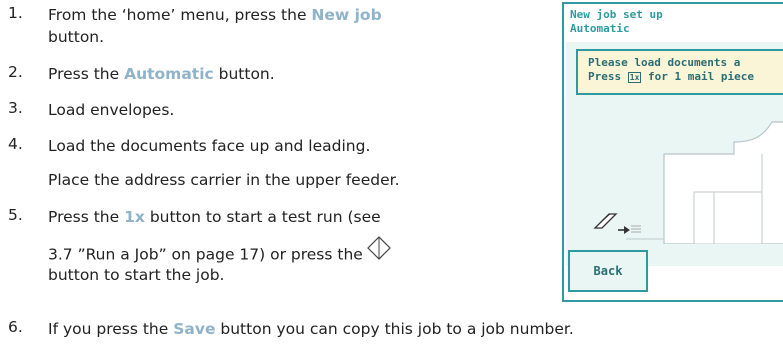  Describe the element at coordinates (111, 110) in the screenshot. I see `step-text: Load envelopes.` at that location.